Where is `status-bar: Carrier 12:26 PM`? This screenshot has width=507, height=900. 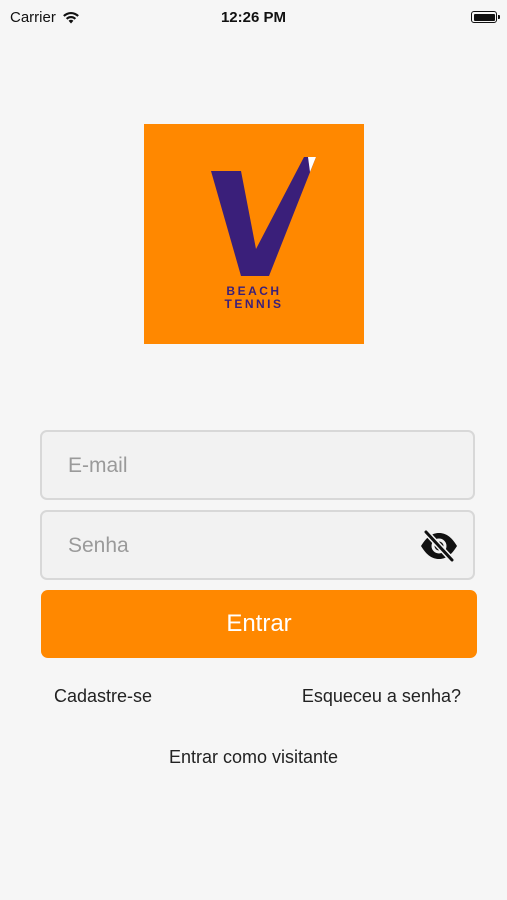 status-bar: Carrier 12:26 PM is located at coordinates (253, 18).